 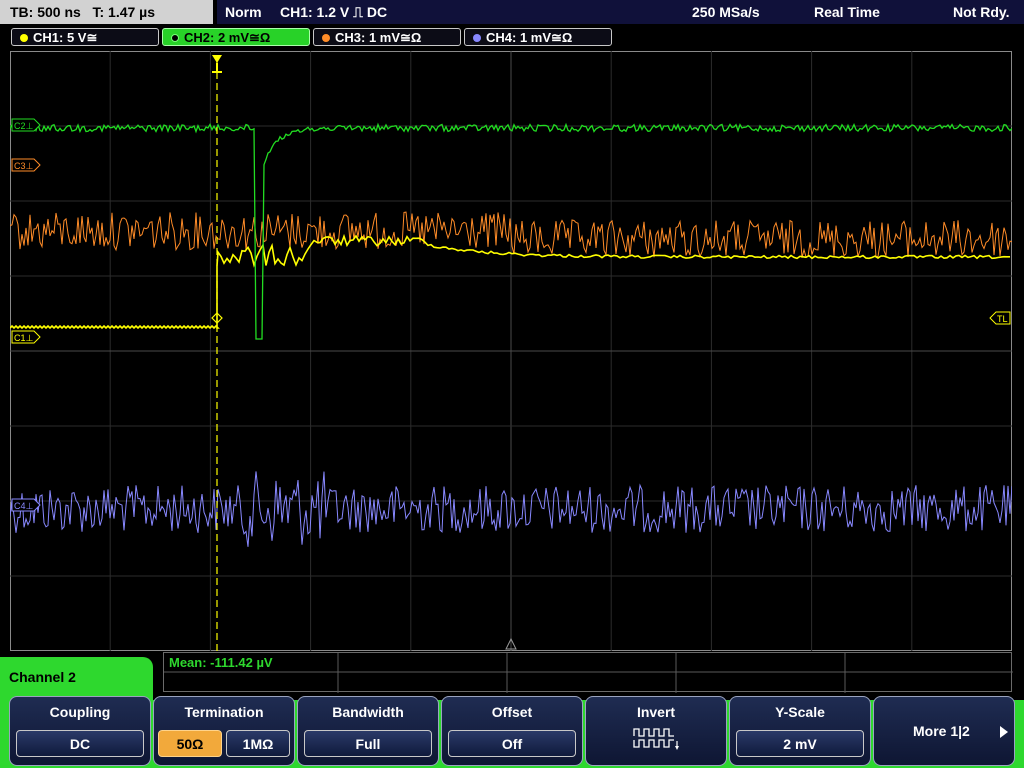 What do you see at coordinates (124, 12) in the screenshot?
I see `trigger-time-value: T: 1.47 µs` at bounding box center [124, 12].